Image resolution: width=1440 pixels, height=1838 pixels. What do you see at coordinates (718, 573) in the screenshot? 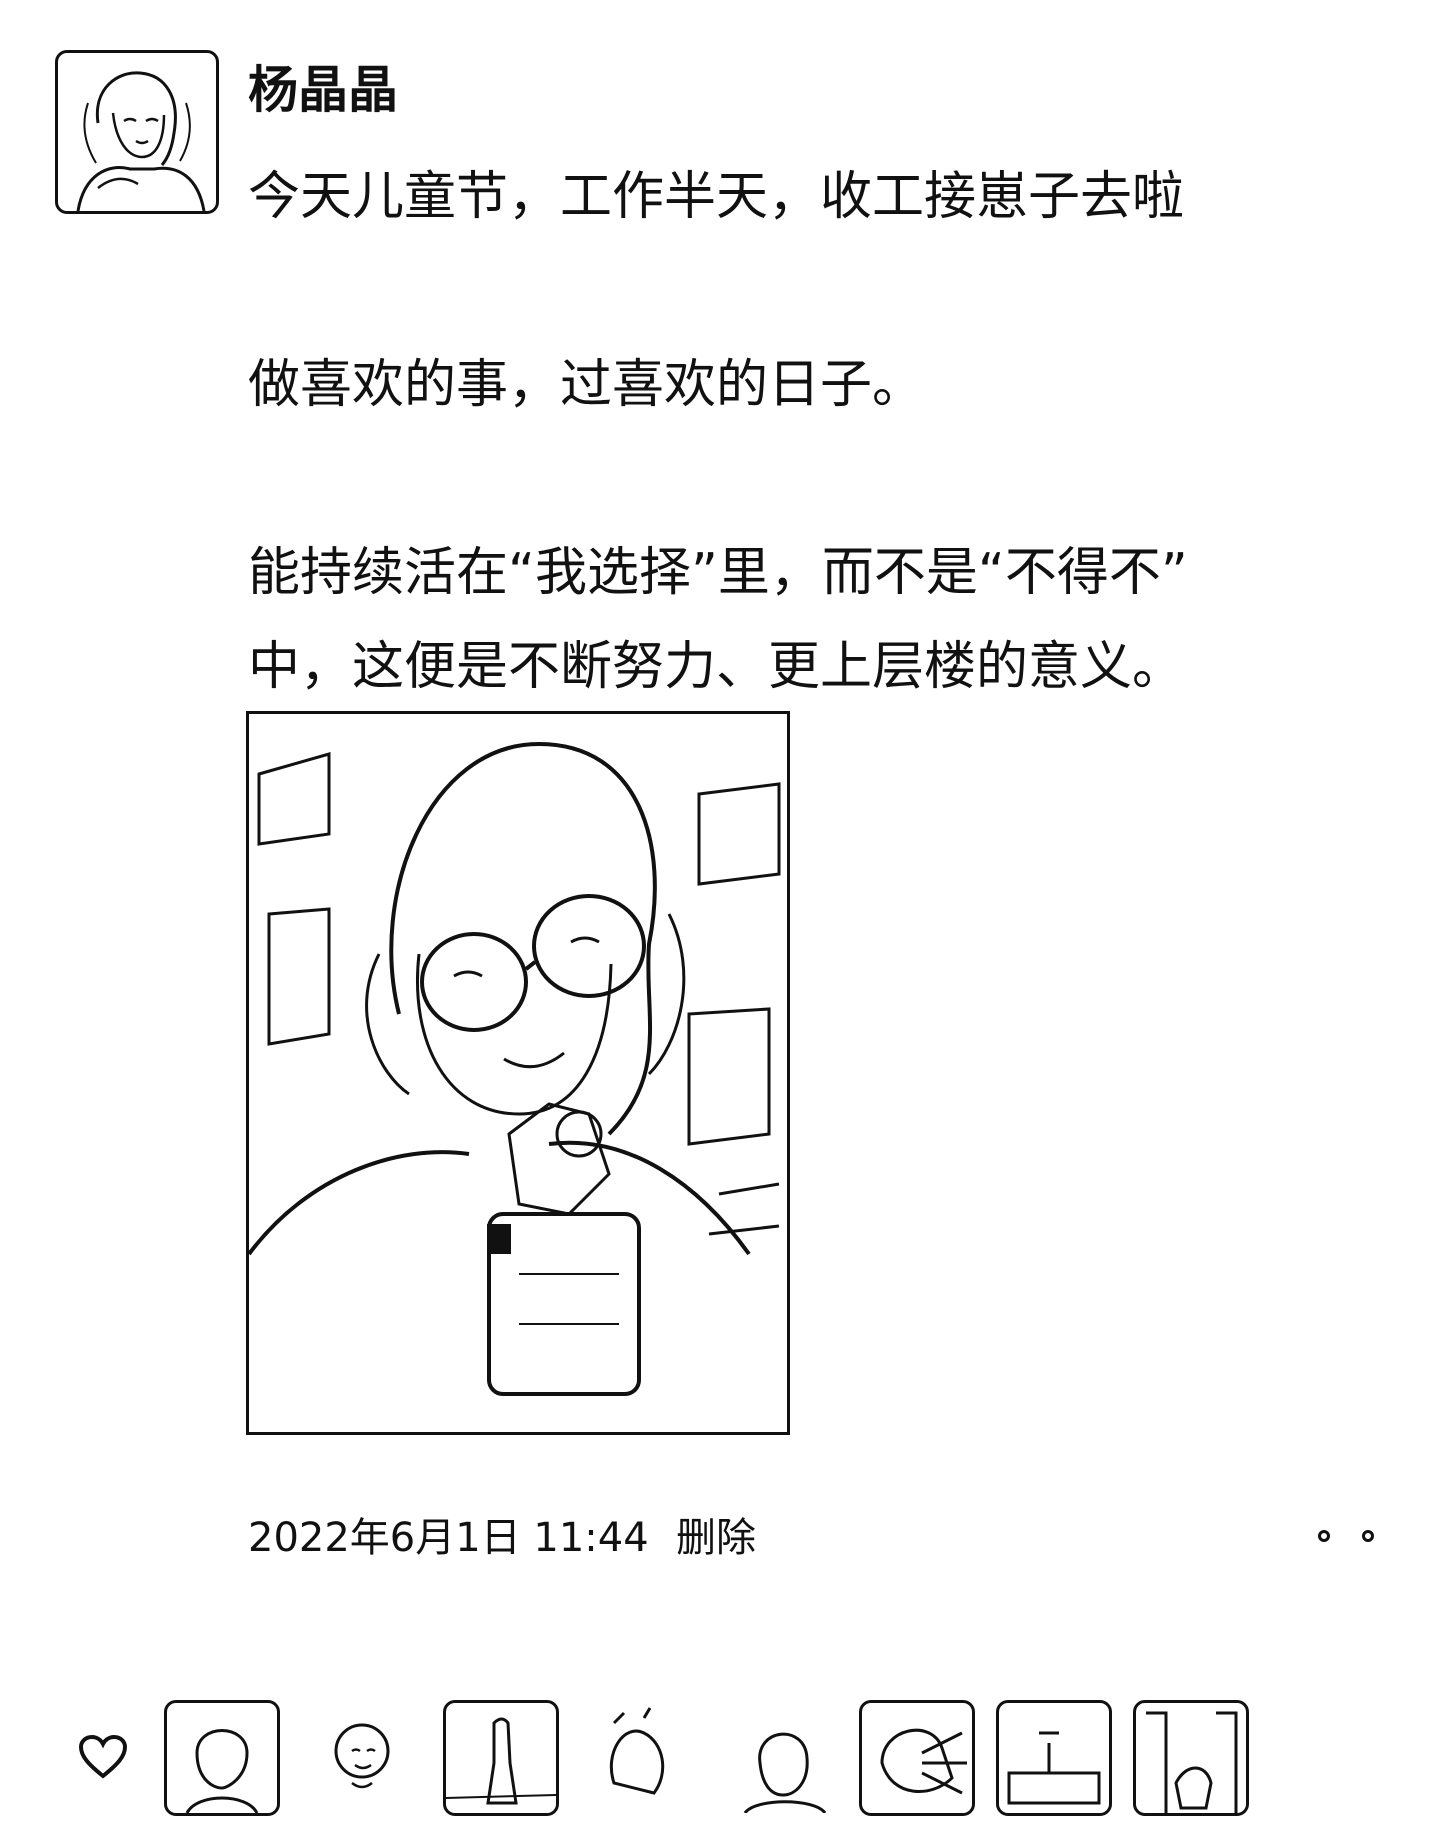
I see `post-line: 能持续活在“我选择”里，而不是“不得不”` at bounding box center [718, 573].